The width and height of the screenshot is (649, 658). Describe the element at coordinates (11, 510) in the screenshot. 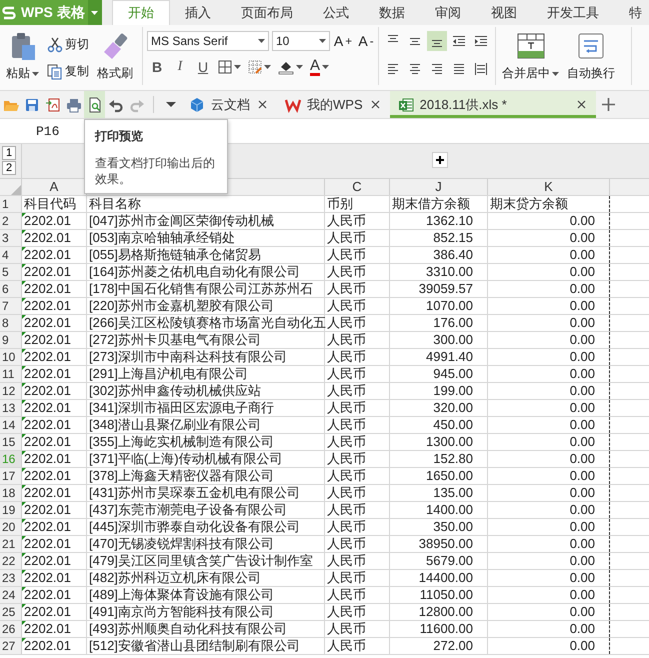

I see `row-number: 19` at that location.